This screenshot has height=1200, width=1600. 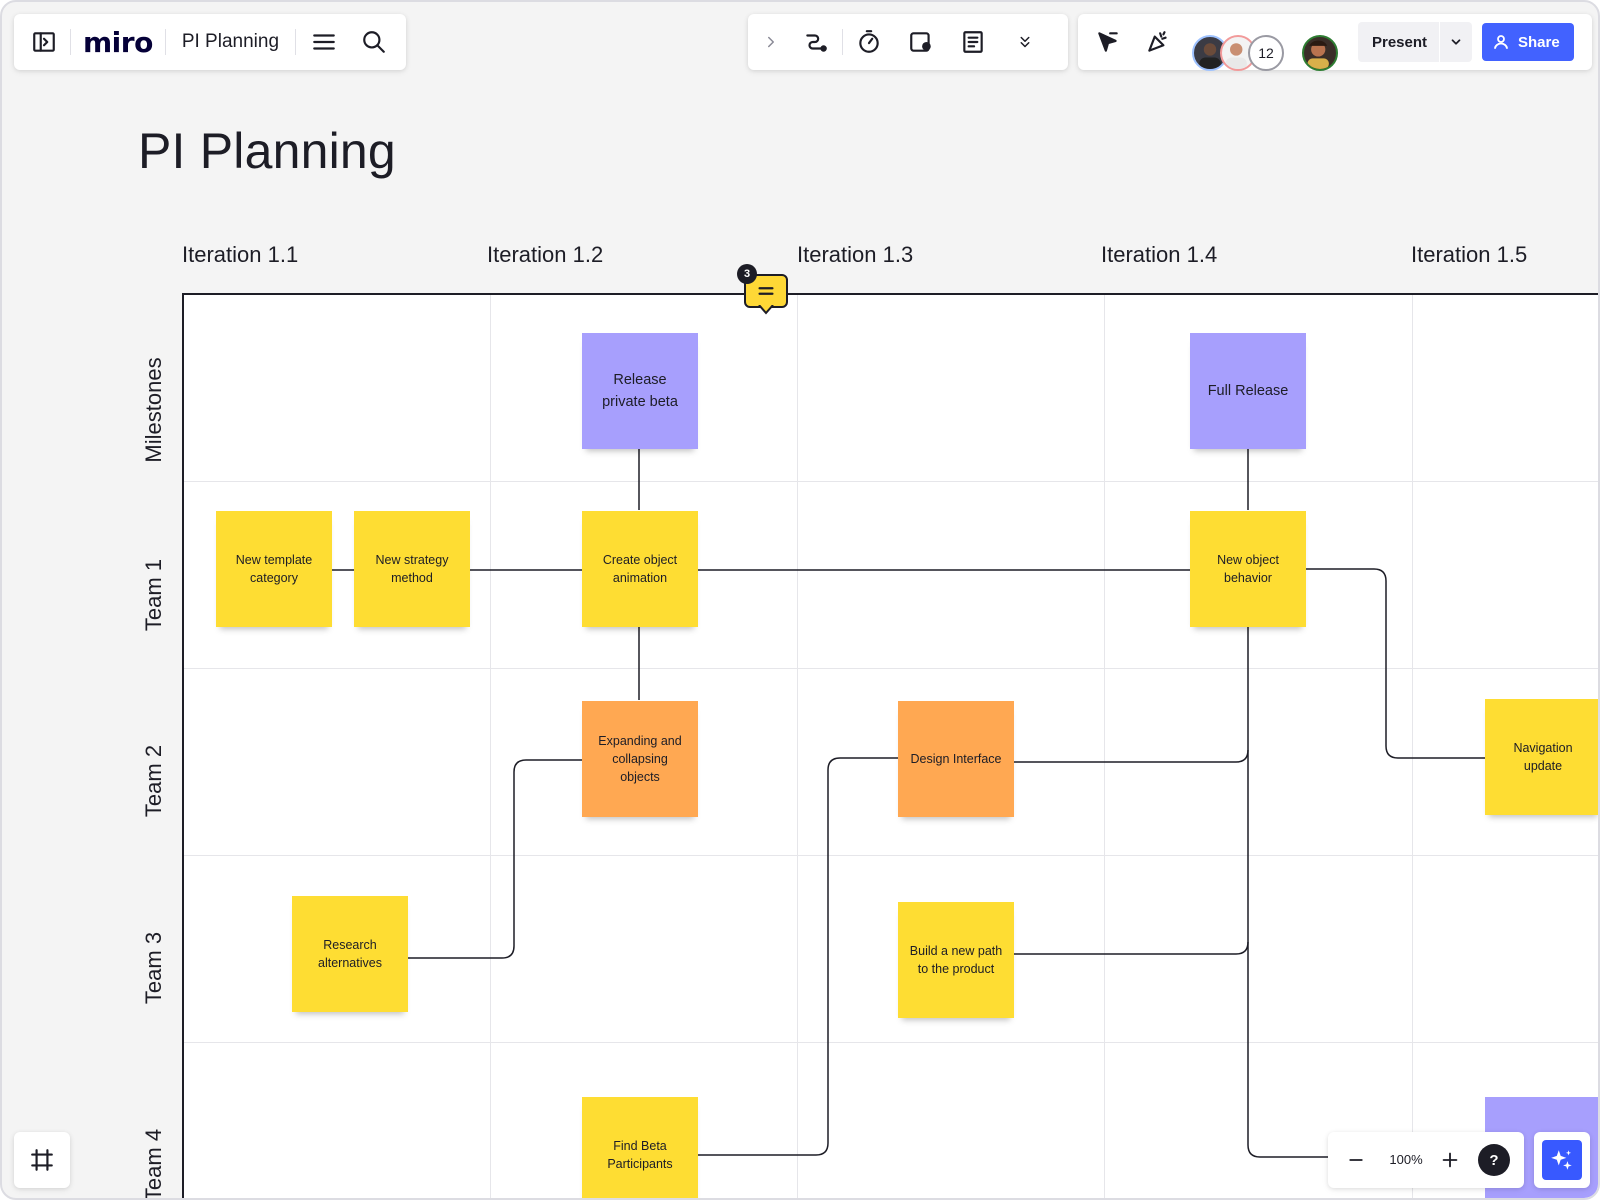 I want to click on menu-icon, so click(x=324, y=42).